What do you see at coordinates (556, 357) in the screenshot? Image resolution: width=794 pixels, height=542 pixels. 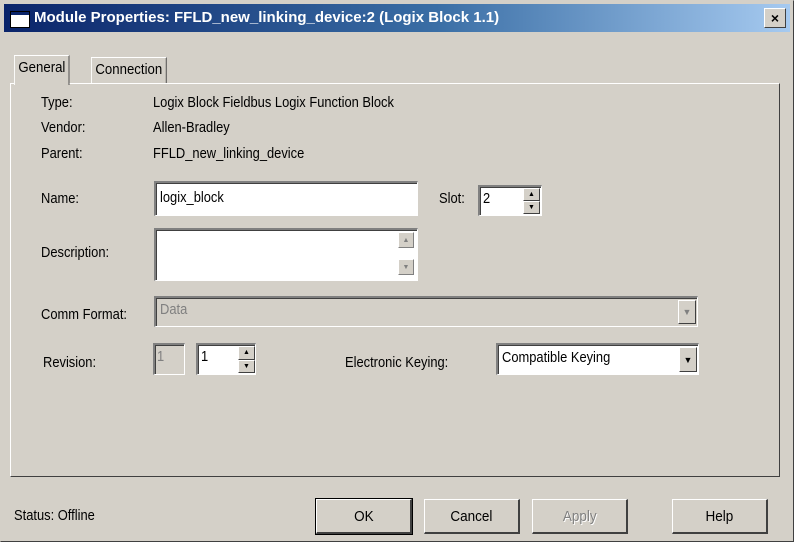 I see `electronic-keying-value: Compatible Keying` at bounding box center [556, 357].